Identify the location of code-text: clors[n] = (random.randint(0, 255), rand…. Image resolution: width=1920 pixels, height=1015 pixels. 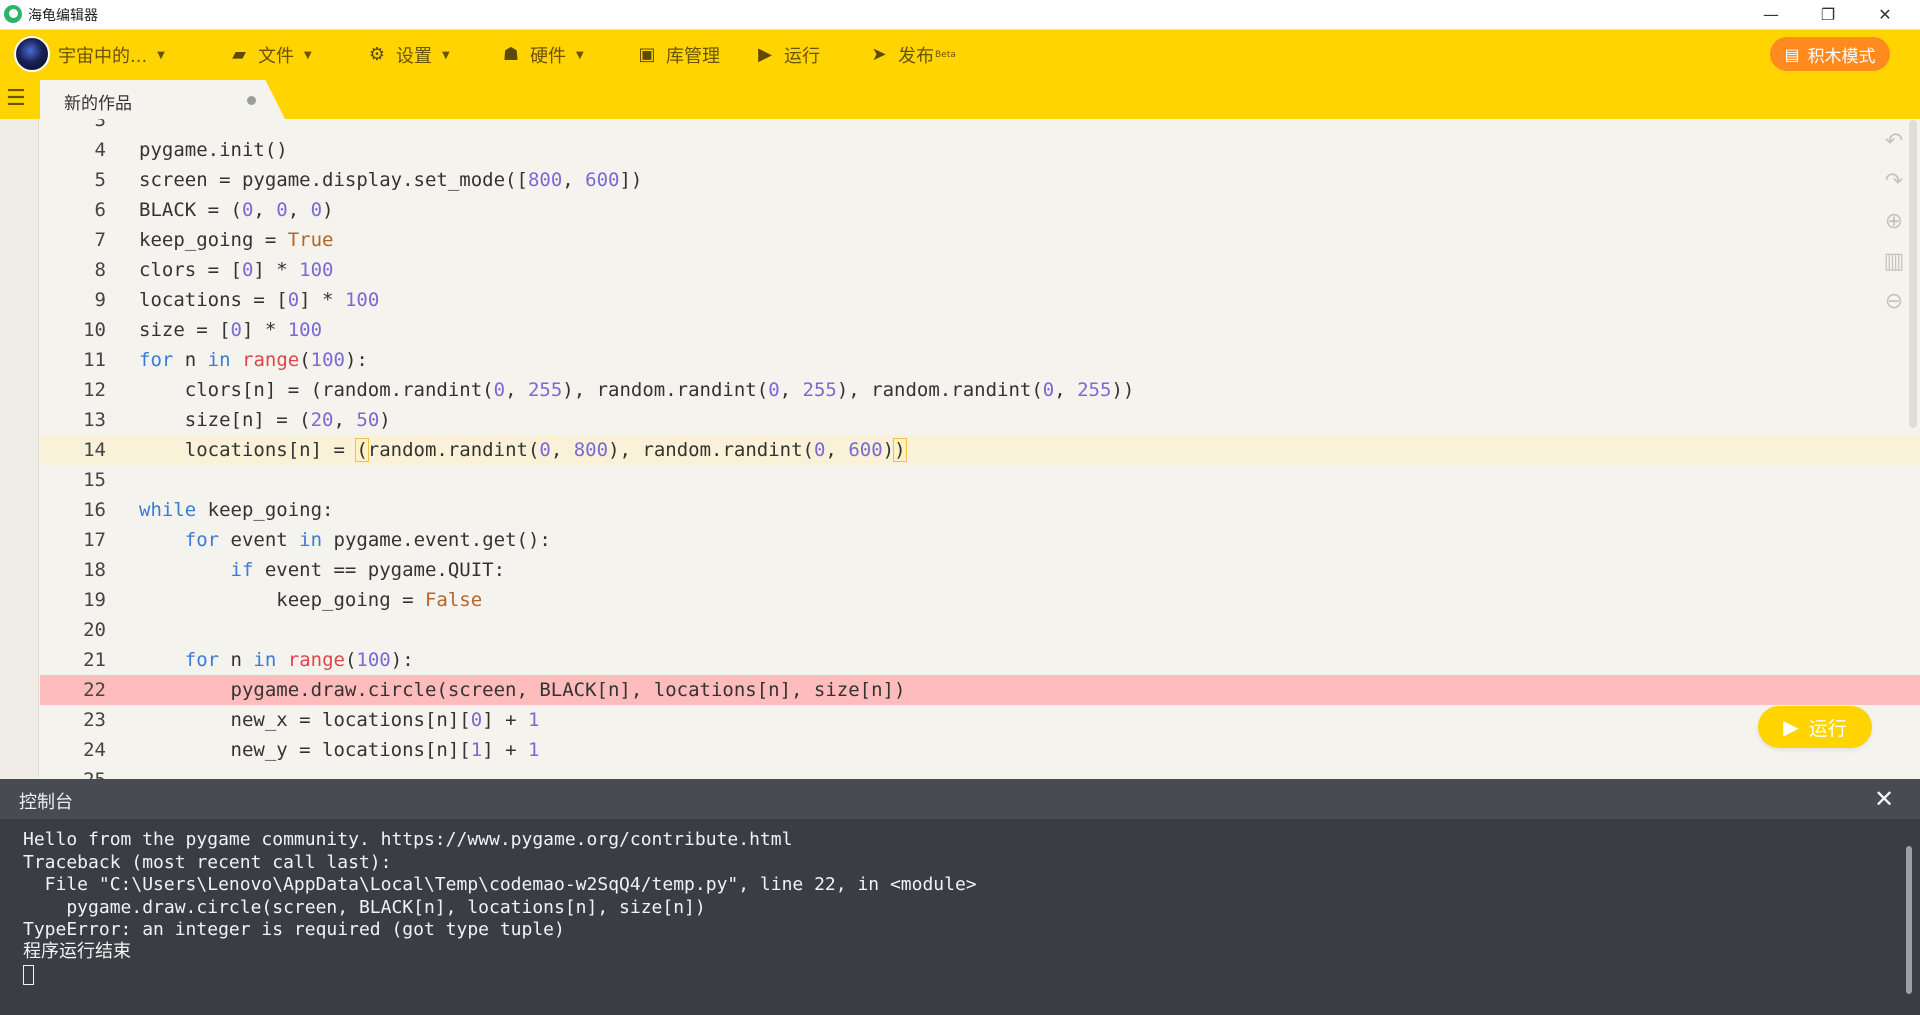
(637, 390).